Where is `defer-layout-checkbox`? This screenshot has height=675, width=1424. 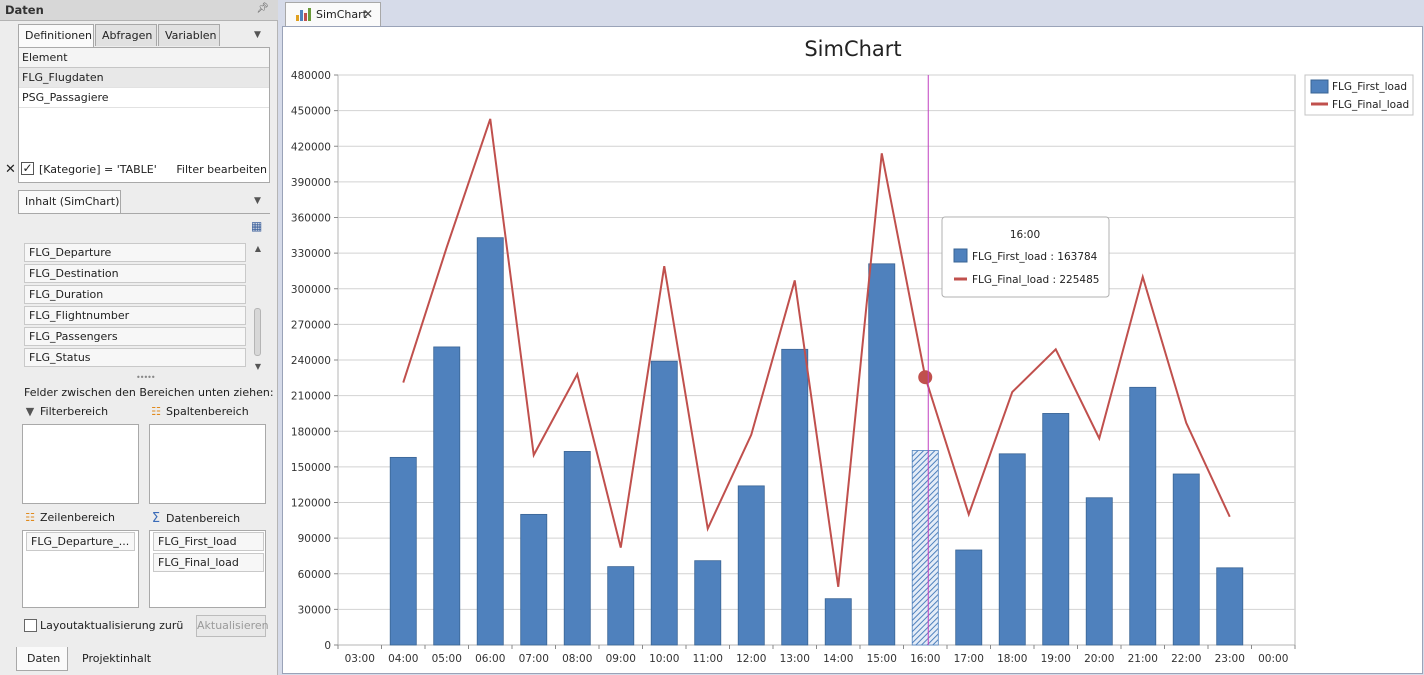
defer-layout-checkbox is located at coordinates (30, 625).